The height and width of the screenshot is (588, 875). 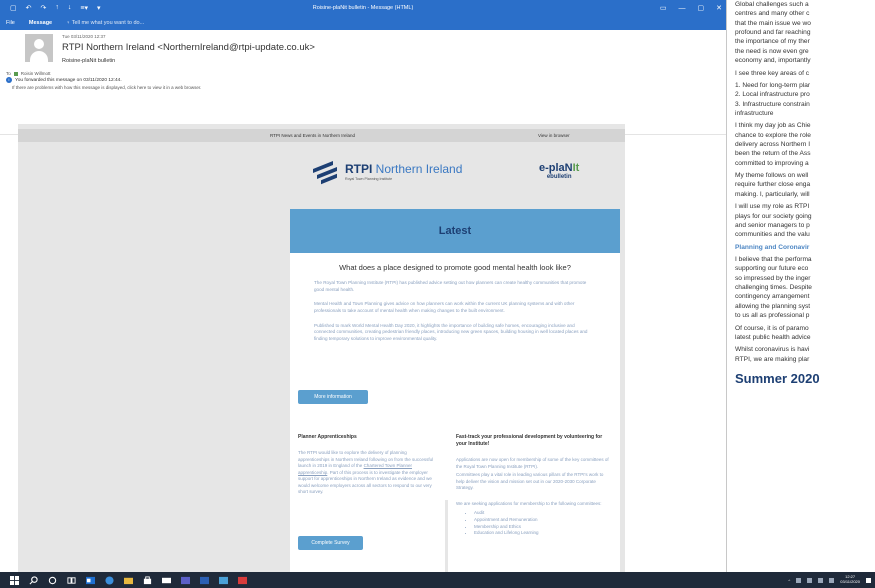 I want to click on eplanit-logo: e-plaNIt ebulletin, so click(x=559, y=171).